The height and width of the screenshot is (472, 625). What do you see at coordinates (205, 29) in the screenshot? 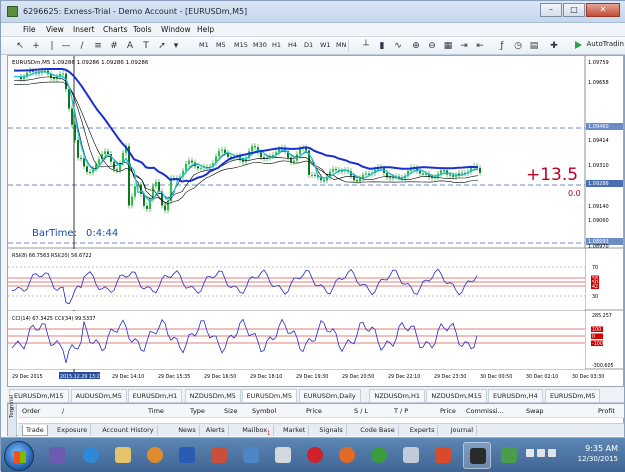
I see `menu-help: Help` at bounding box center [205, 29].